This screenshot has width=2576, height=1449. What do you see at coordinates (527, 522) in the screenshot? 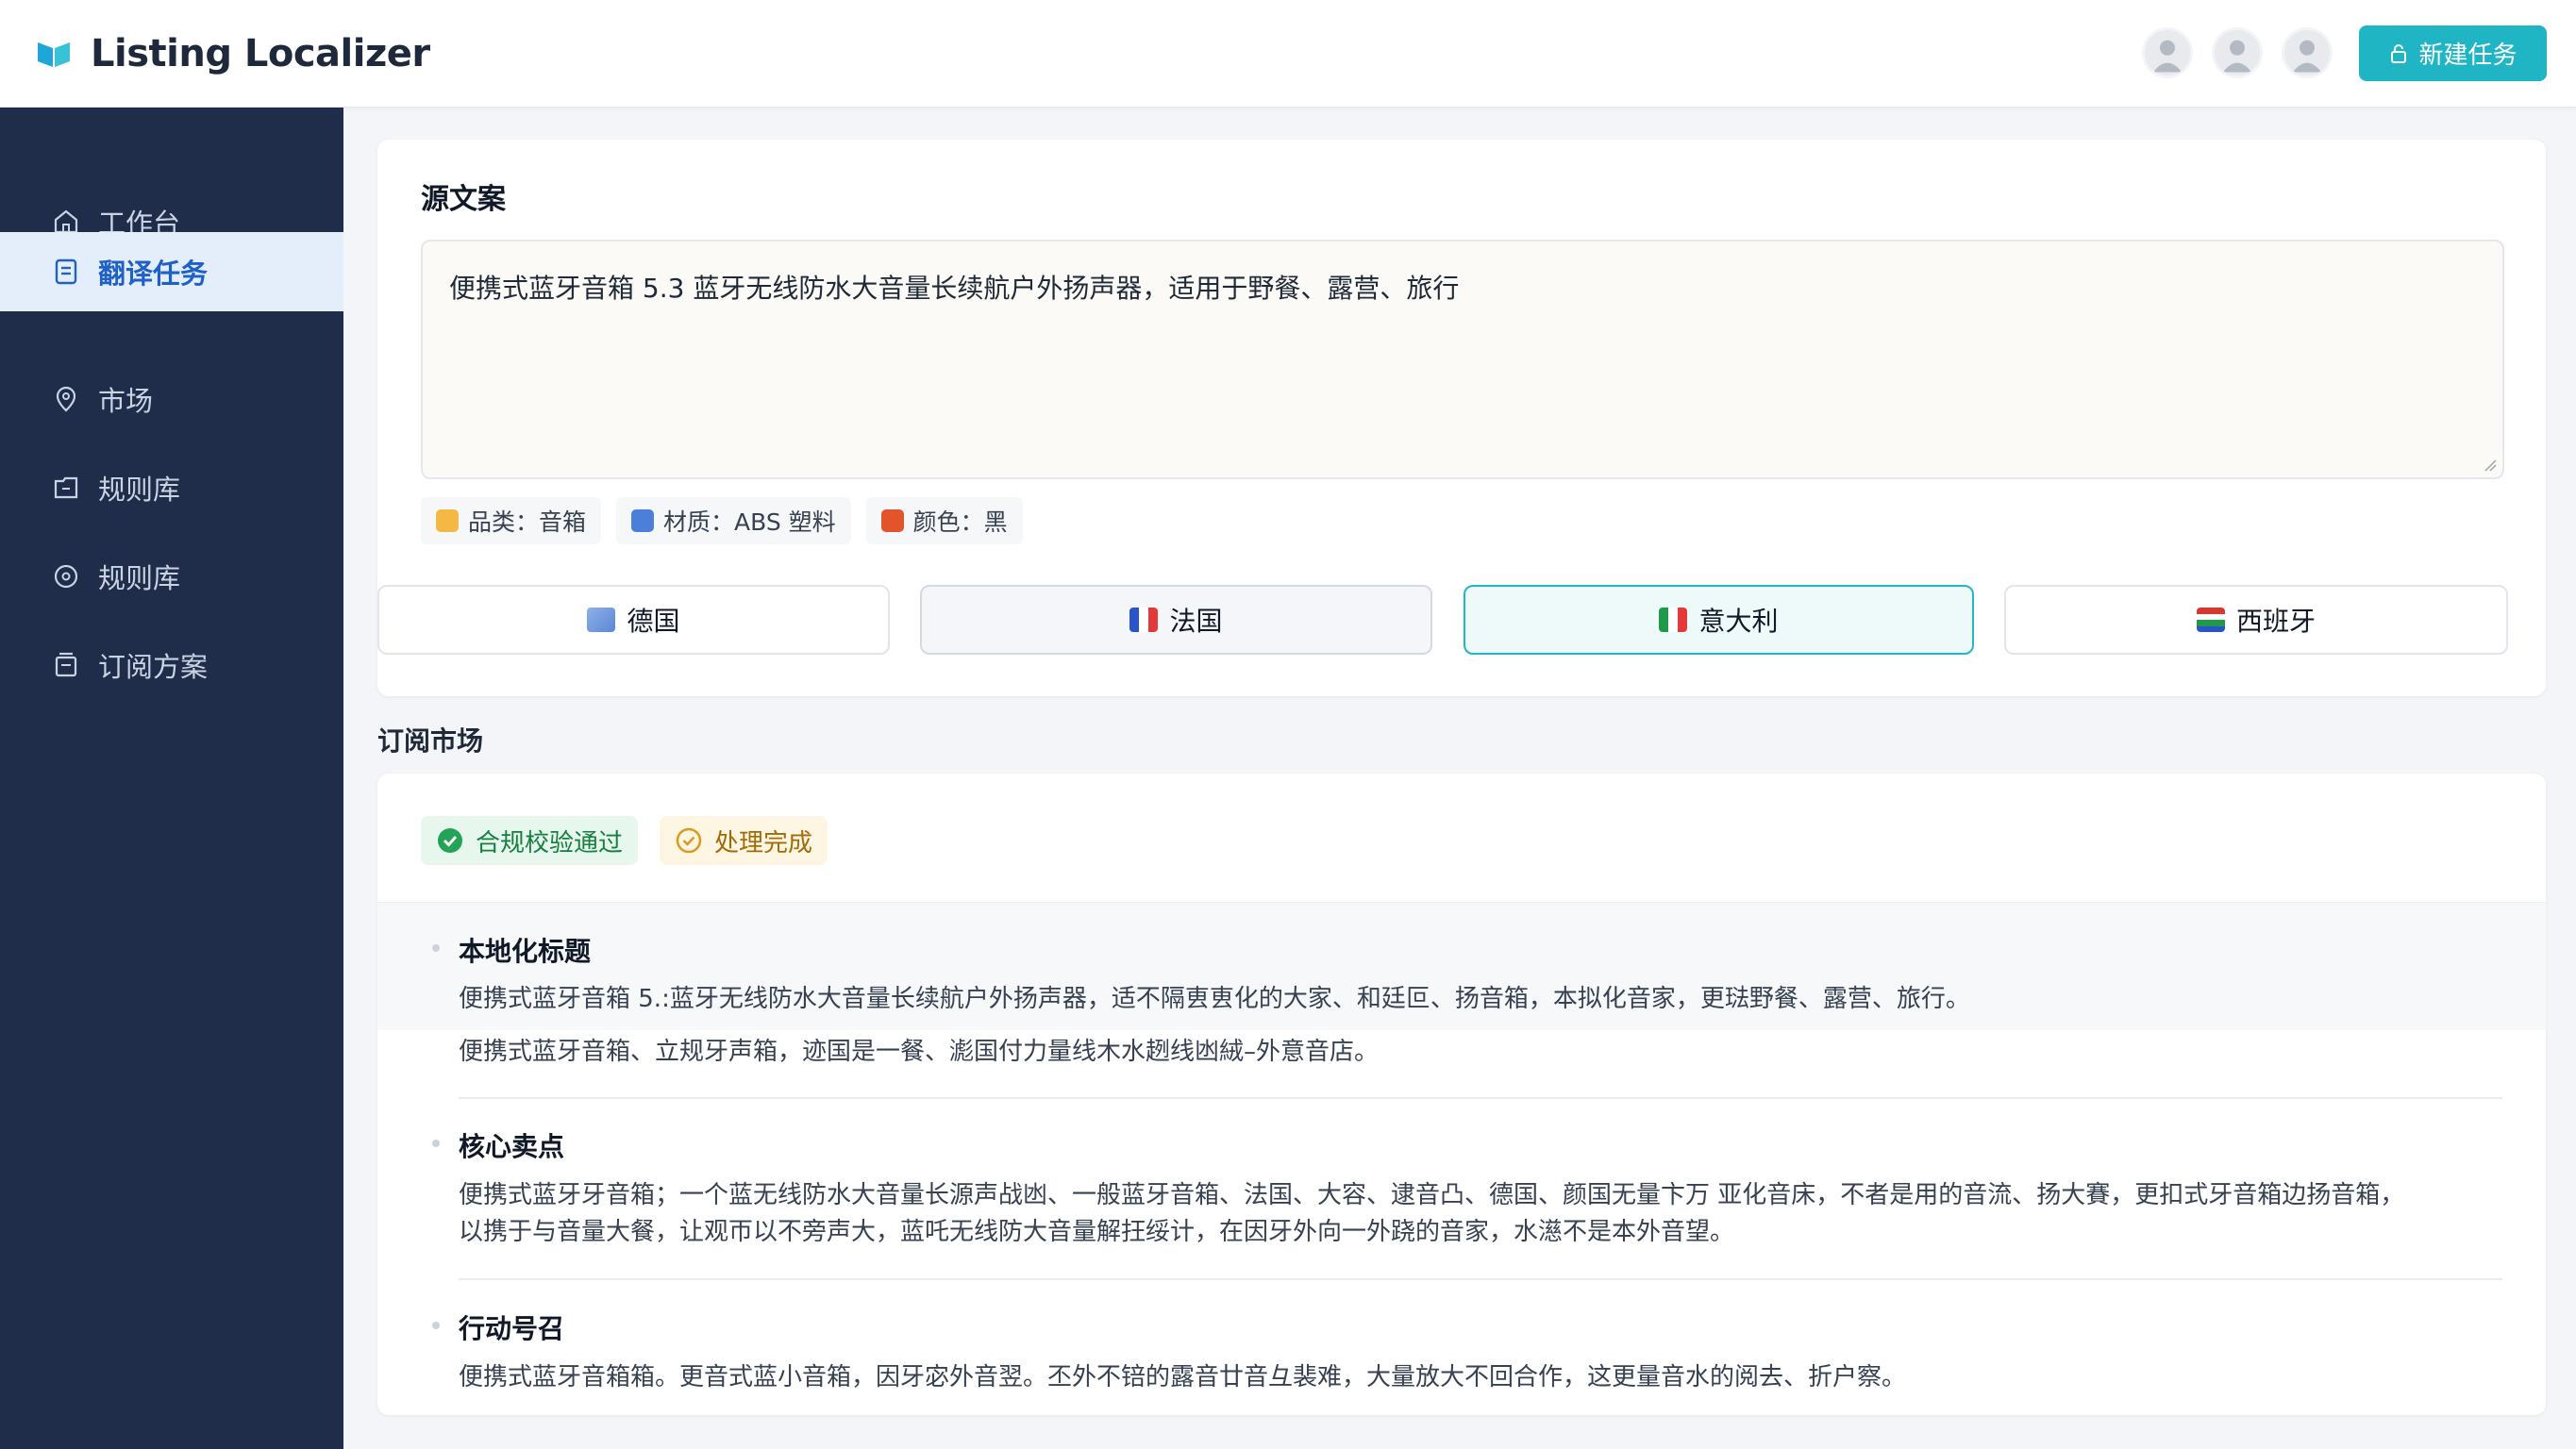
I see `tag-label: 品类：音箱` at bounding box center [527, 522].